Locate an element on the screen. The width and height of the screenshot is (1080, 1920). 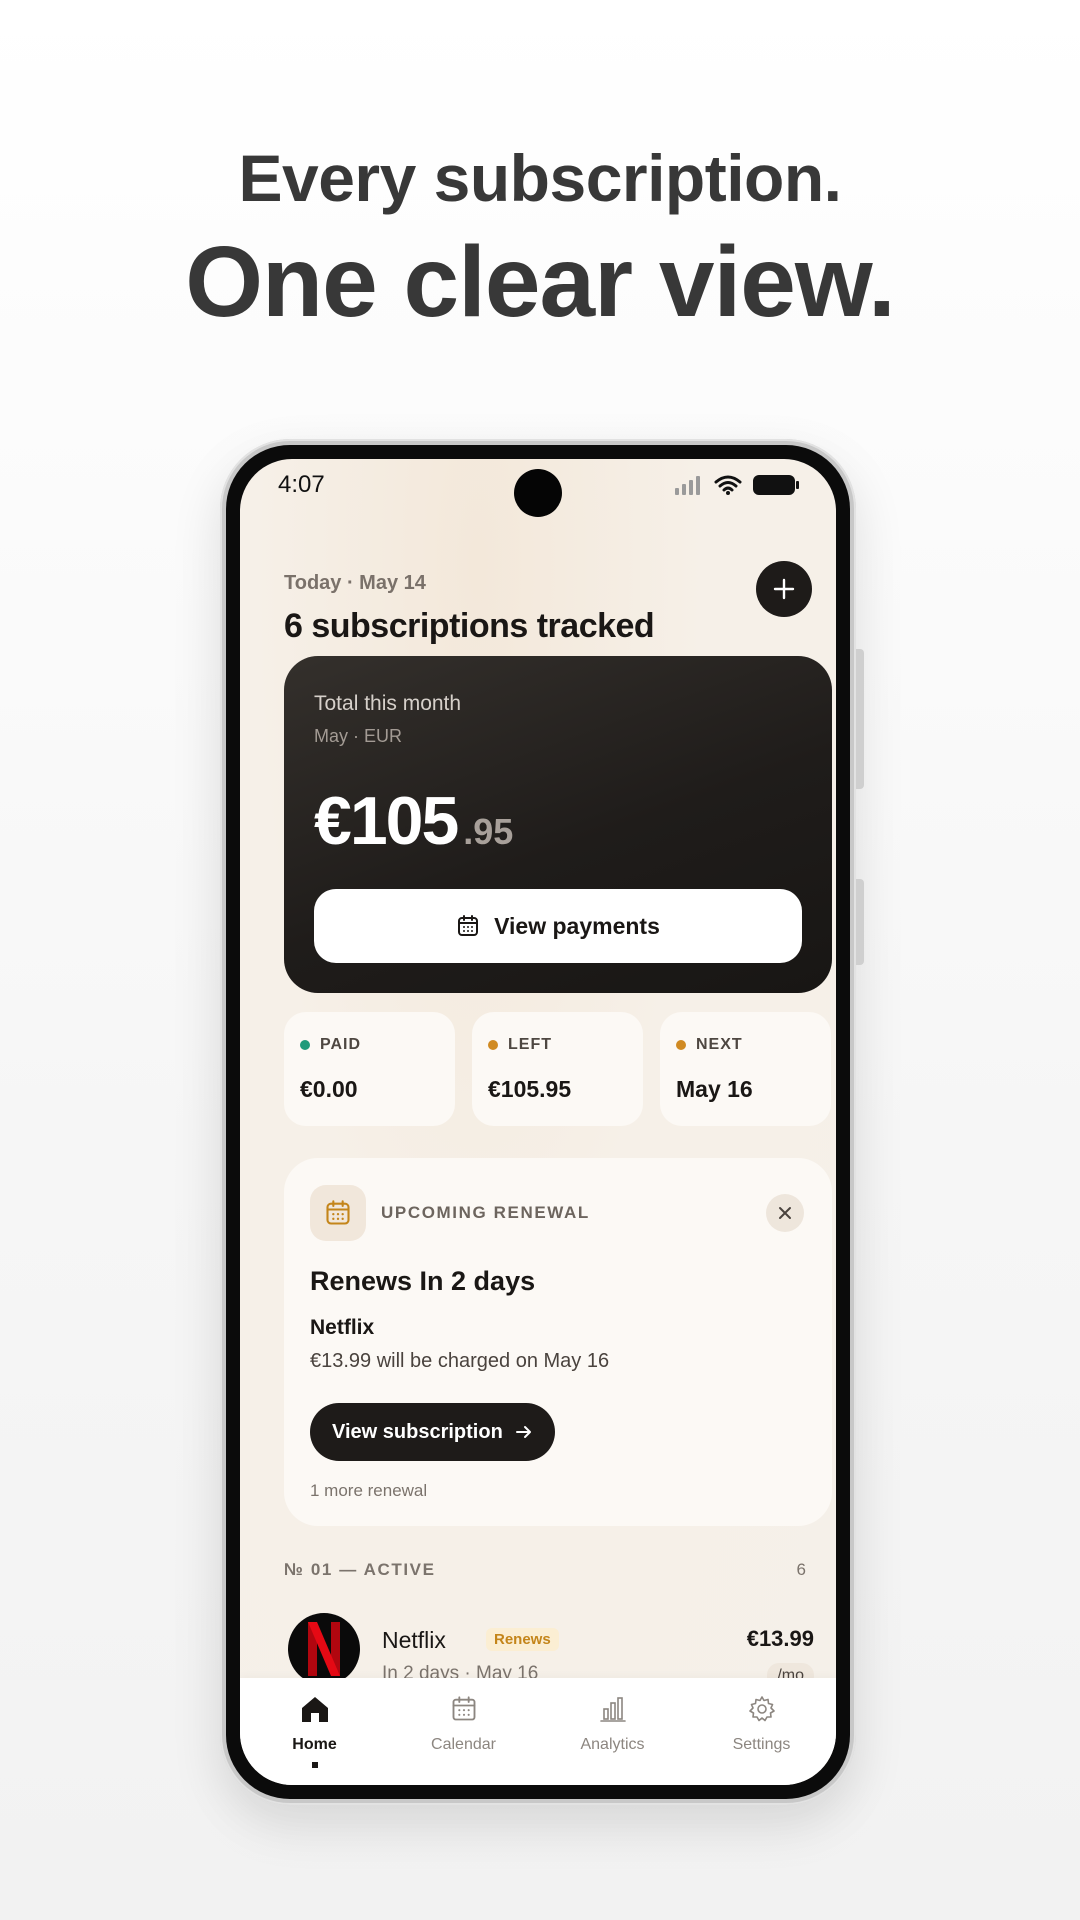
hero-line-1: Every subscription. is located at coordinates (540, 178).